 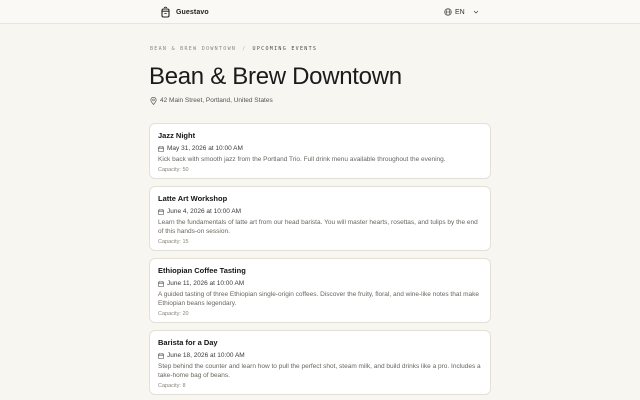 What do you see at coordinates (448, 12) in the screenshot?
I see `globe-icon` at bounding box center [448, 12].